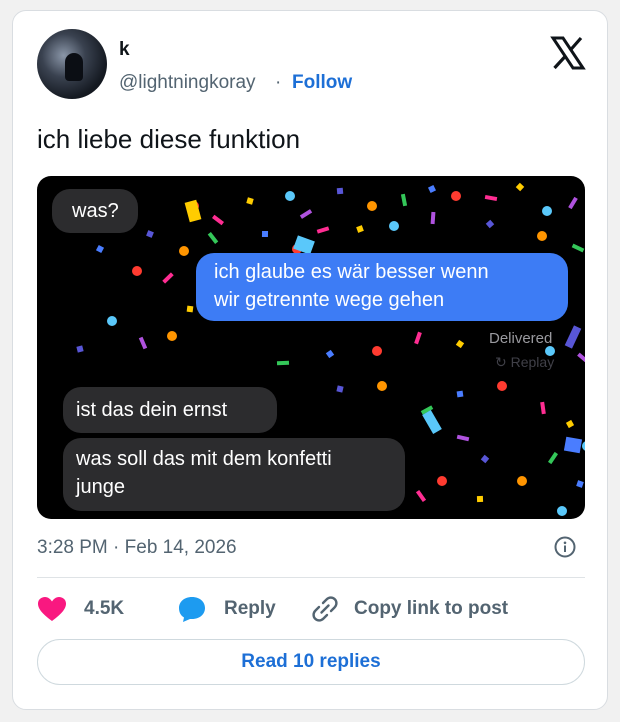 This screenshot has height=722, width=620. I want to click on message-text: was?, so click(95, 211).